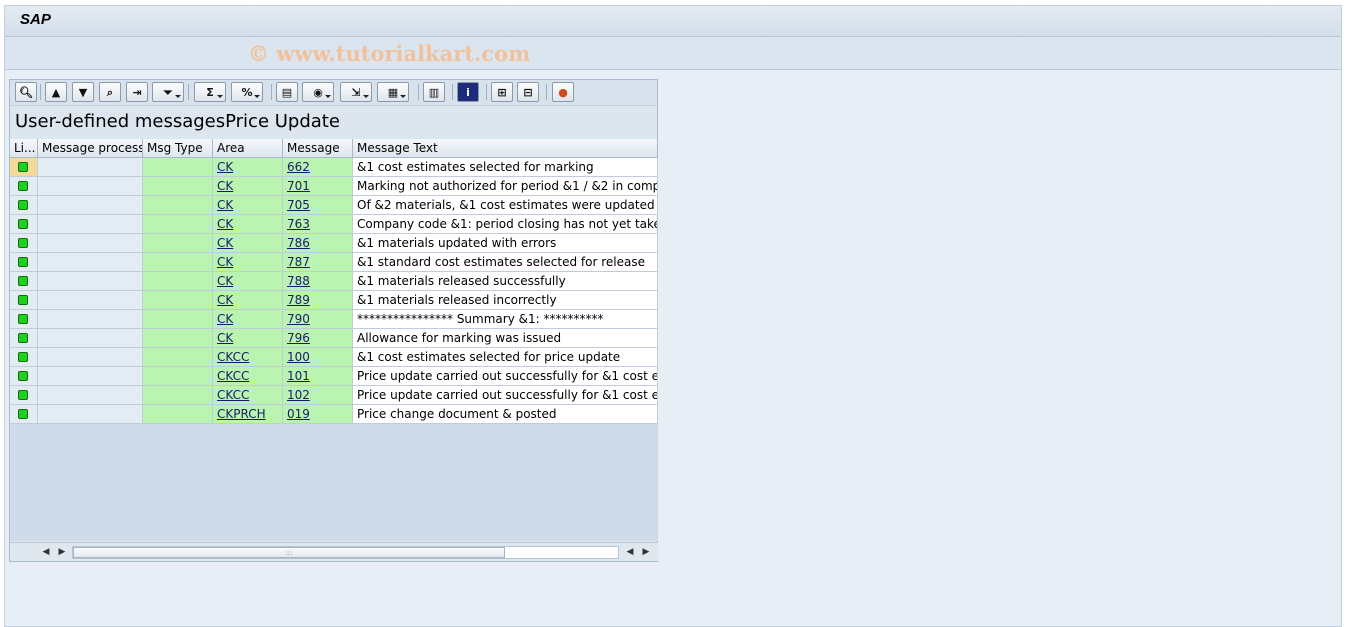  I want to click on scroll-page-left-icon: ◀, so click(630, 552).